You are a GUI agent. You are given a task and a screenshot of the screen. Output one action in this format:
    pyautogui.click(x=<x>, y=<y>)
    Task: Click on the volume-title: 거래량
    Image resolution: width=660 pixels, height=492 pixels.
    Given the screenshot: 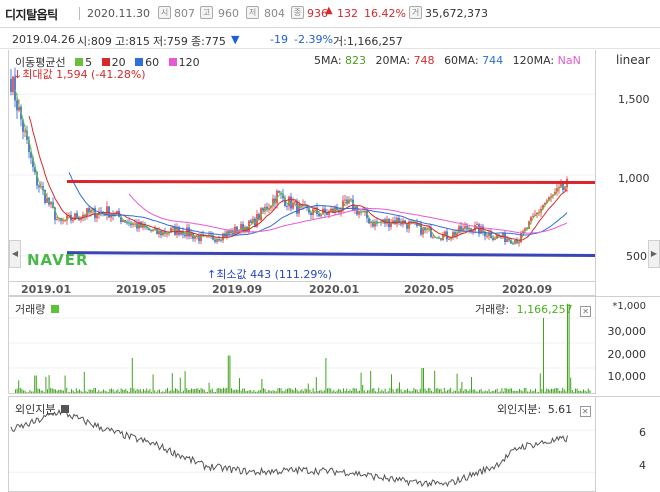 What is the action you would take?
    pyautogui.click(x=37, y=309)
    